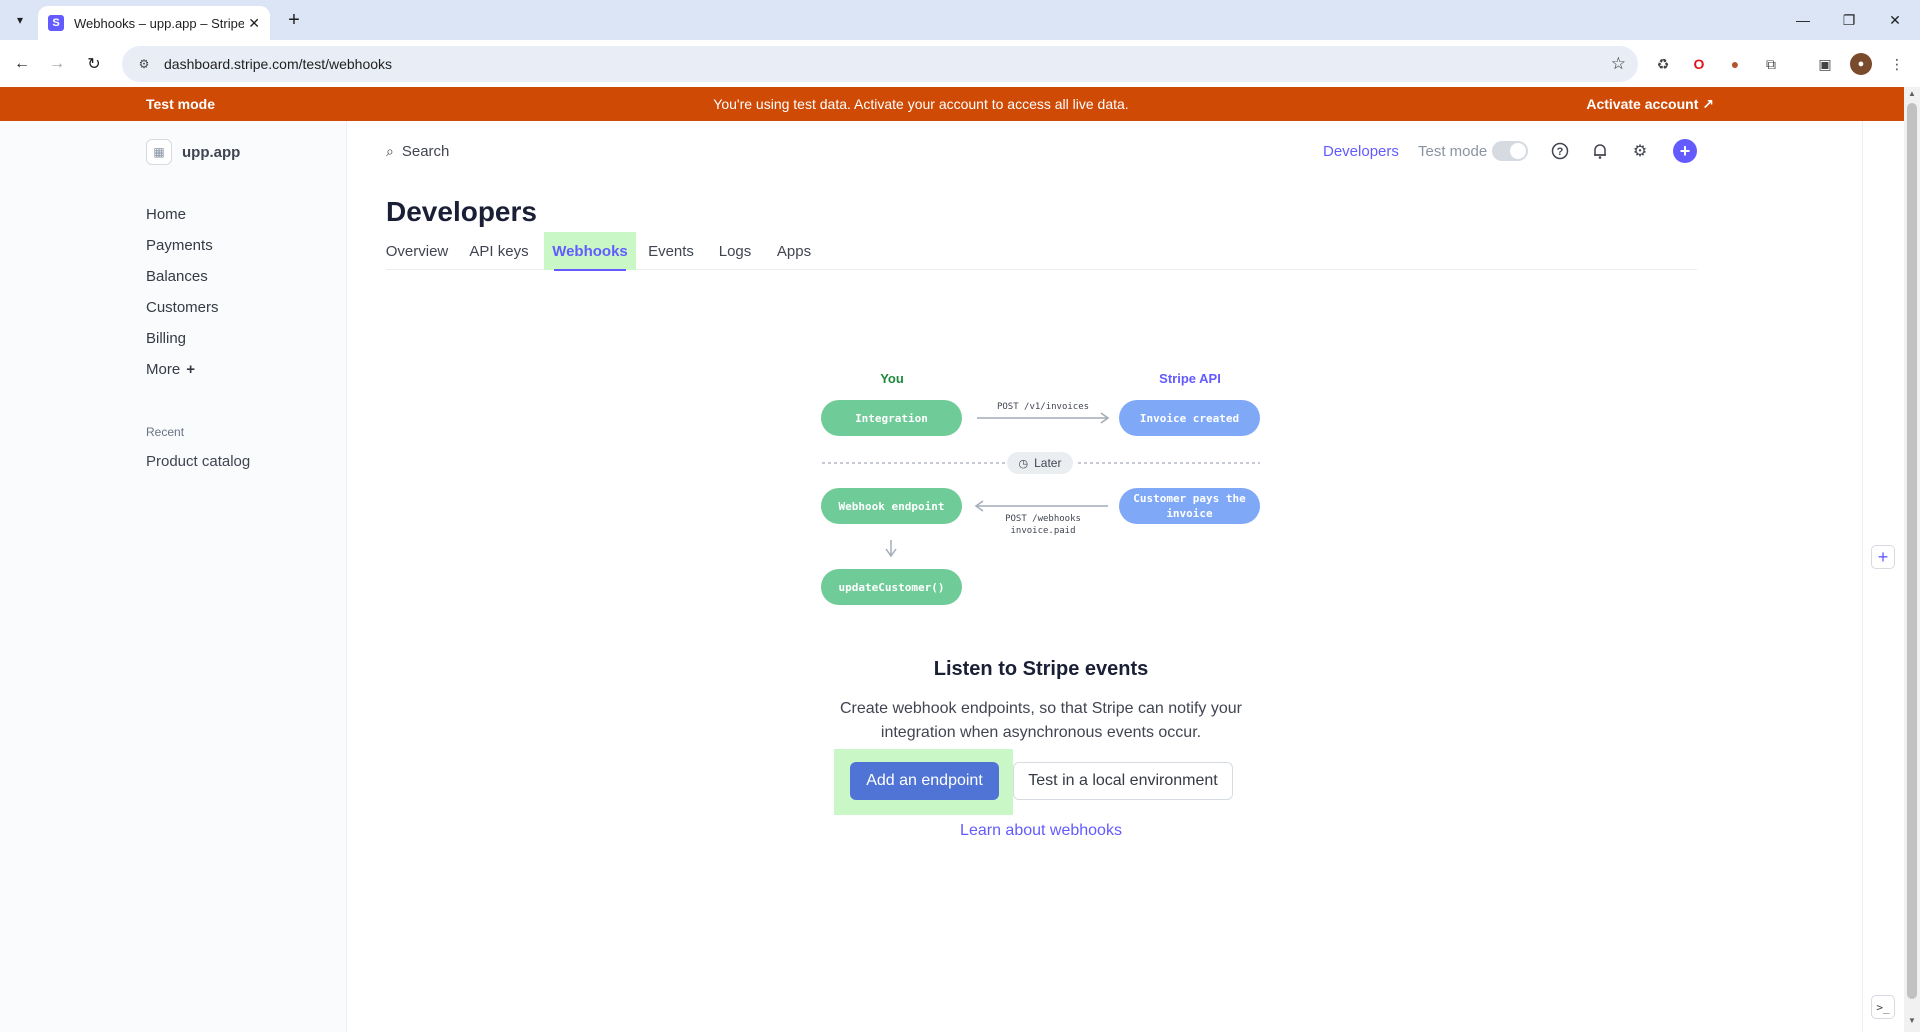 The height and width of the screenshot is (1032, 1920). Describe the element at coordinates (390, 151) in the screenshot. I see `search-icon: ⌕` at that location.